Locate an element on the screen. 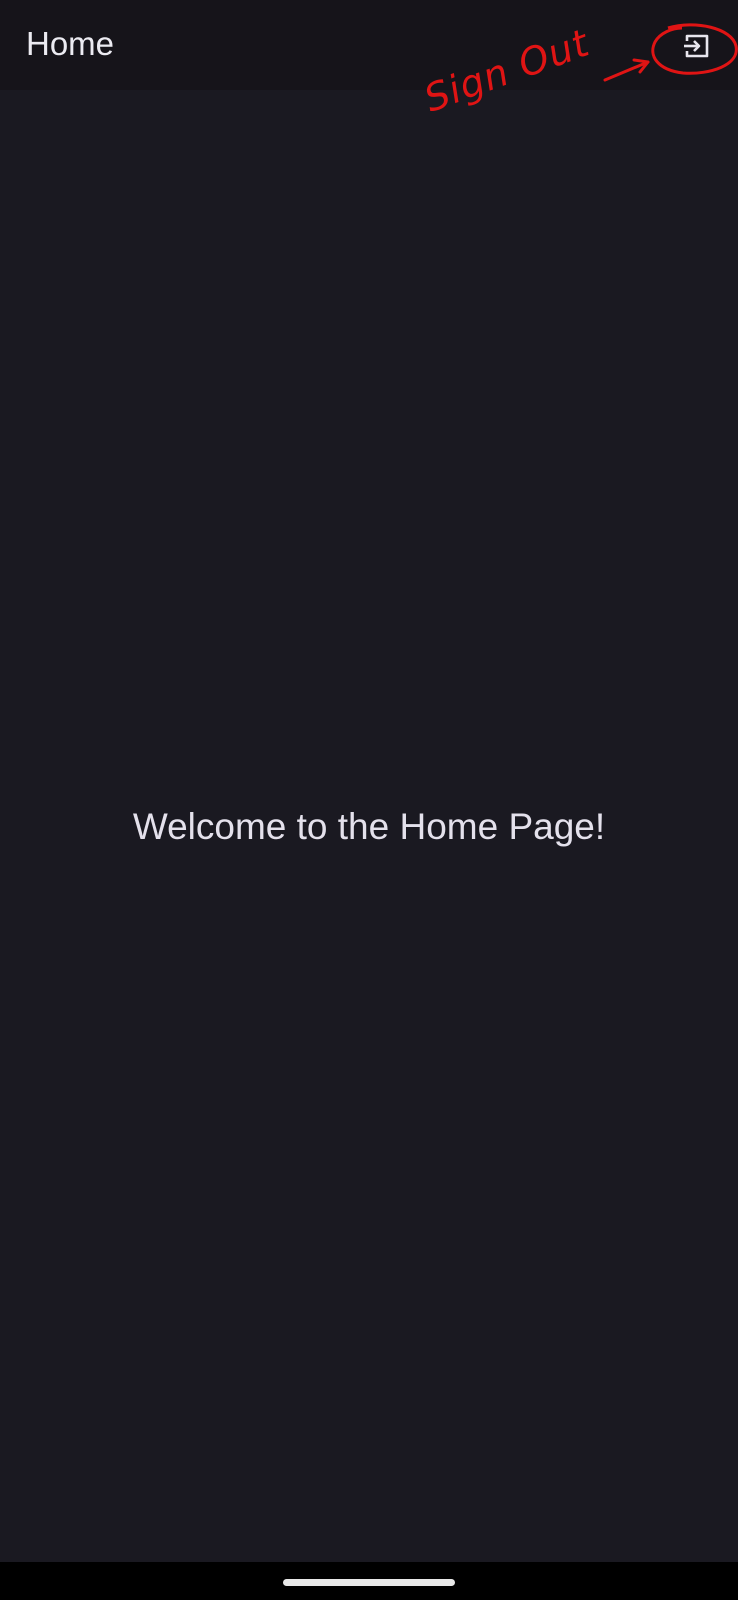  page-title: Home is located at coordinates (70, 43).